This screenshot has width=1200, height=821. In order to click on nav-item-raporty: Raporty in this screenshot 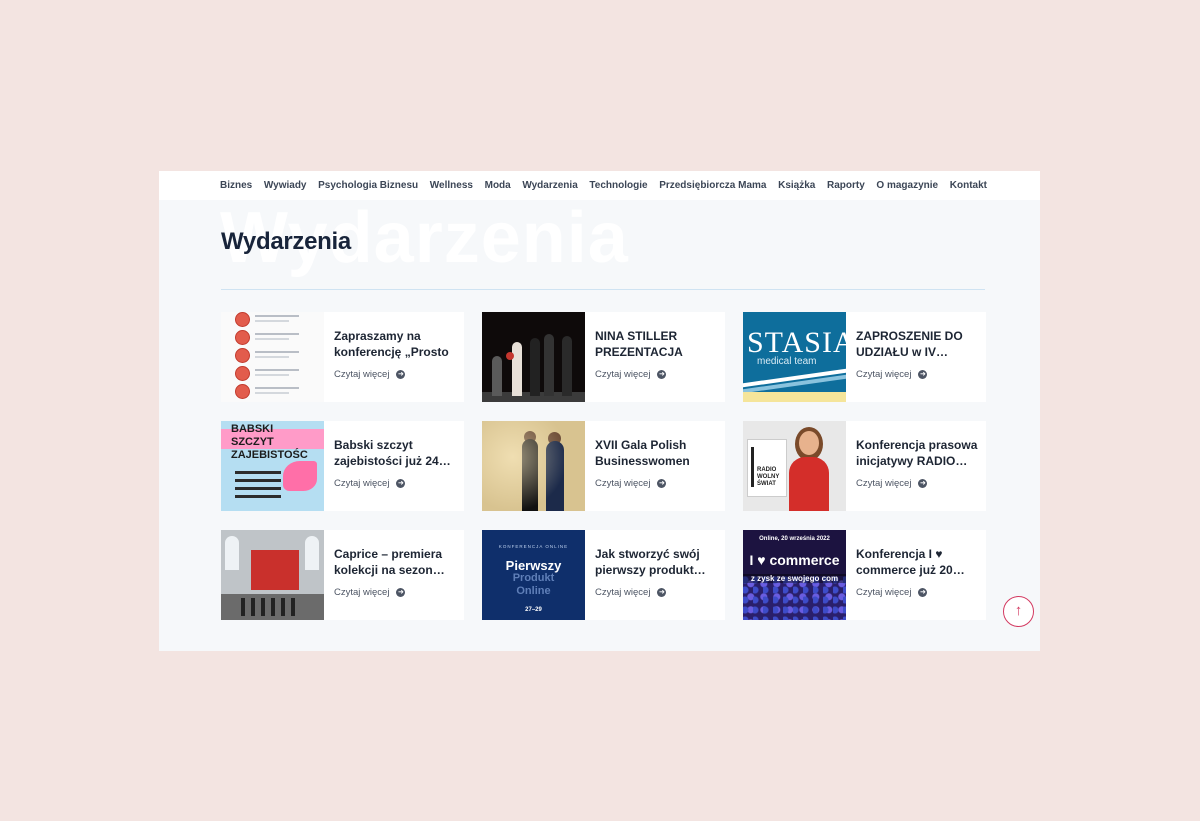, I will do `click(846, 185)`.